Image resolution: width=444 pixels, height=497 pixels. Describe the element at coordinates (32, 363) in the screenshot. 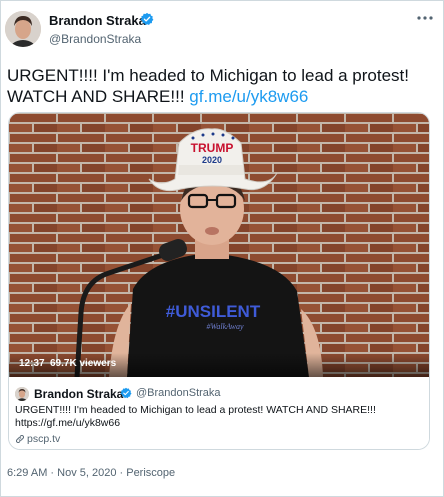

I see `video-duration: 12:37` at that location.